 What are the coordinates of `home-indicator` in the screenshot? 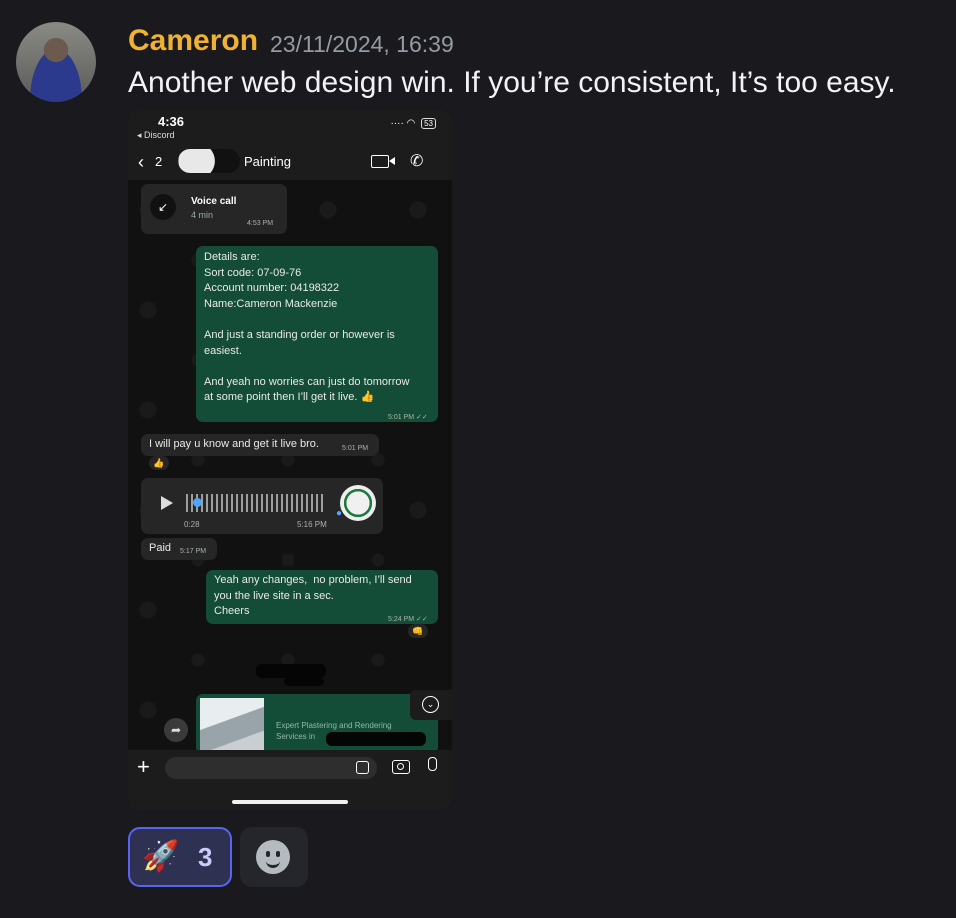 It's located at (290, 802).